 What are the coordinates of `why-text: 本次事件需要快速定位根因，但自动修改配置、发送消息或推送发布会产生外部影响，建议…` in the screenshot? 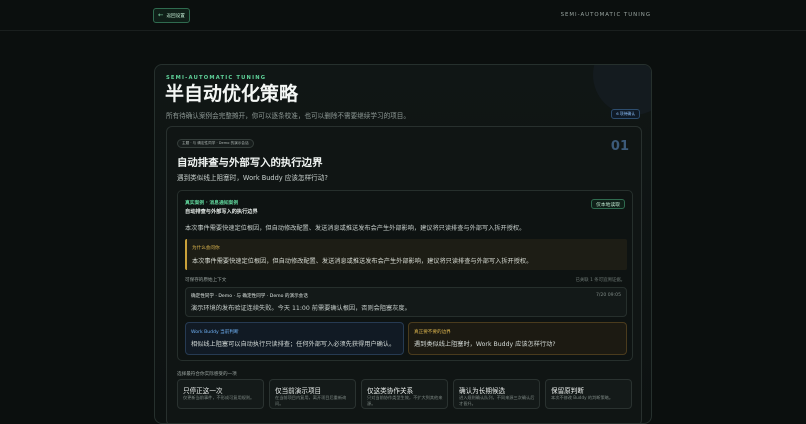 It's located at (362, 261).